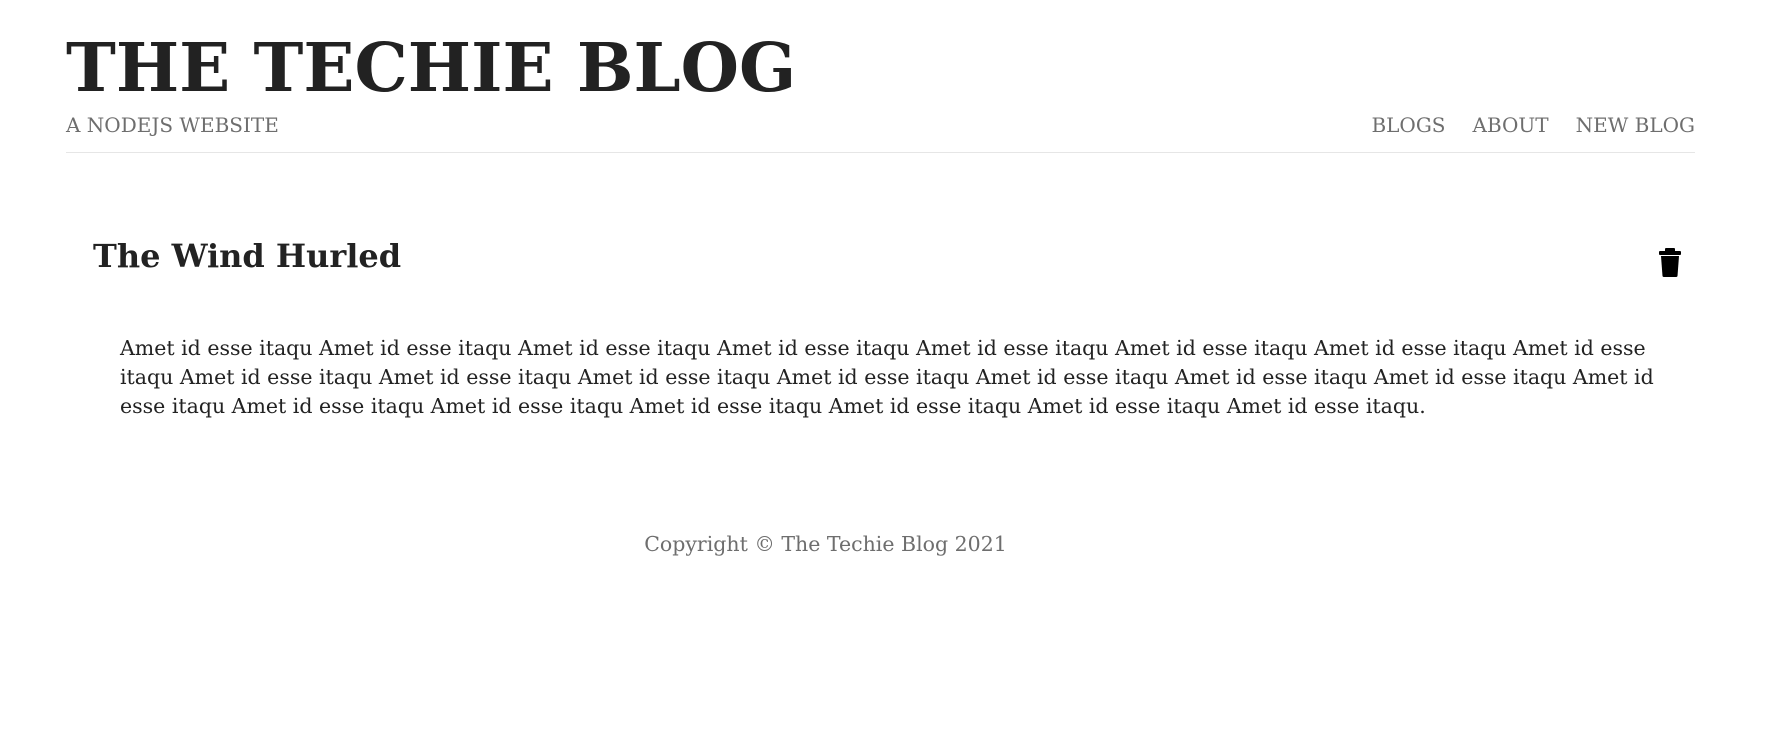 Image resolution: width=1771 pixels, height=752 pixels. What do you see at coordinates (1408, 125) in the screenshot?
I see `nav-blogs-link: BLOGS` at bounding box center [1408, 125].